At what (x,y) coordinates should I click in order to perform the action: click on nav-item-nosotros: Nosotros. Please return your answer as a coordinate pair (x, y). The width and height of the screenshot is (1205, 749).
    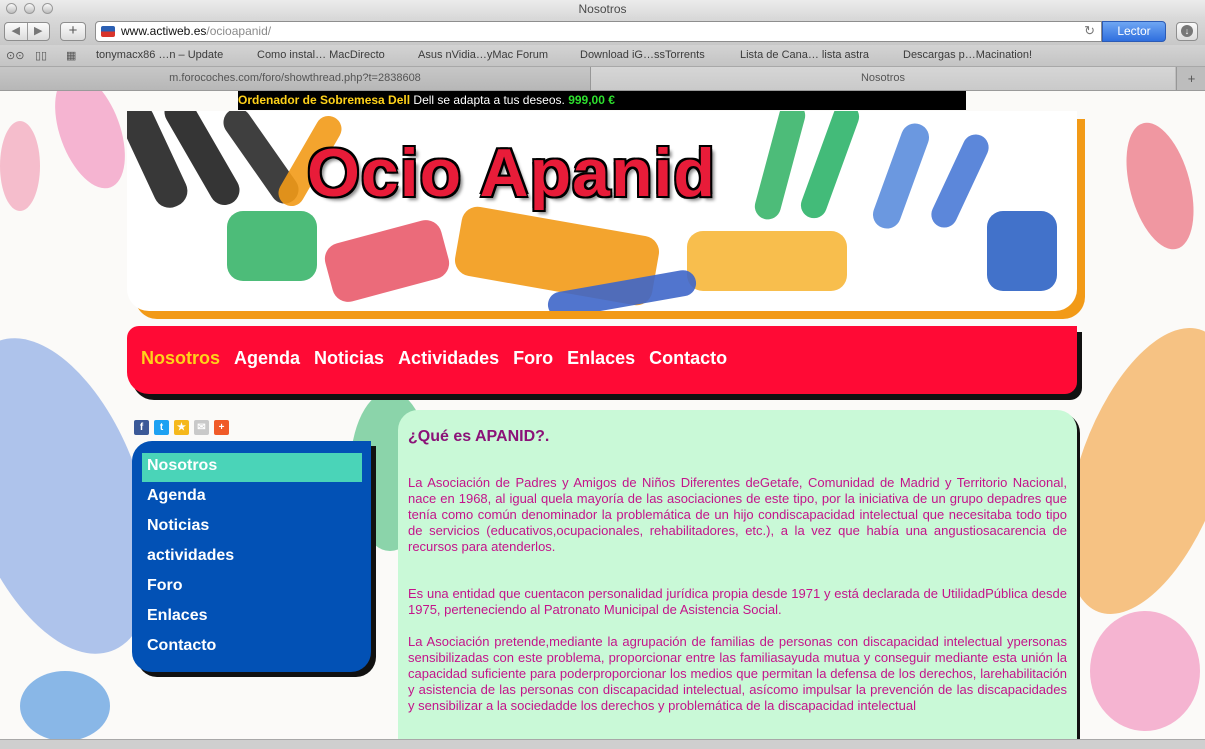
    Looking at the image, I should click on (180, 358).